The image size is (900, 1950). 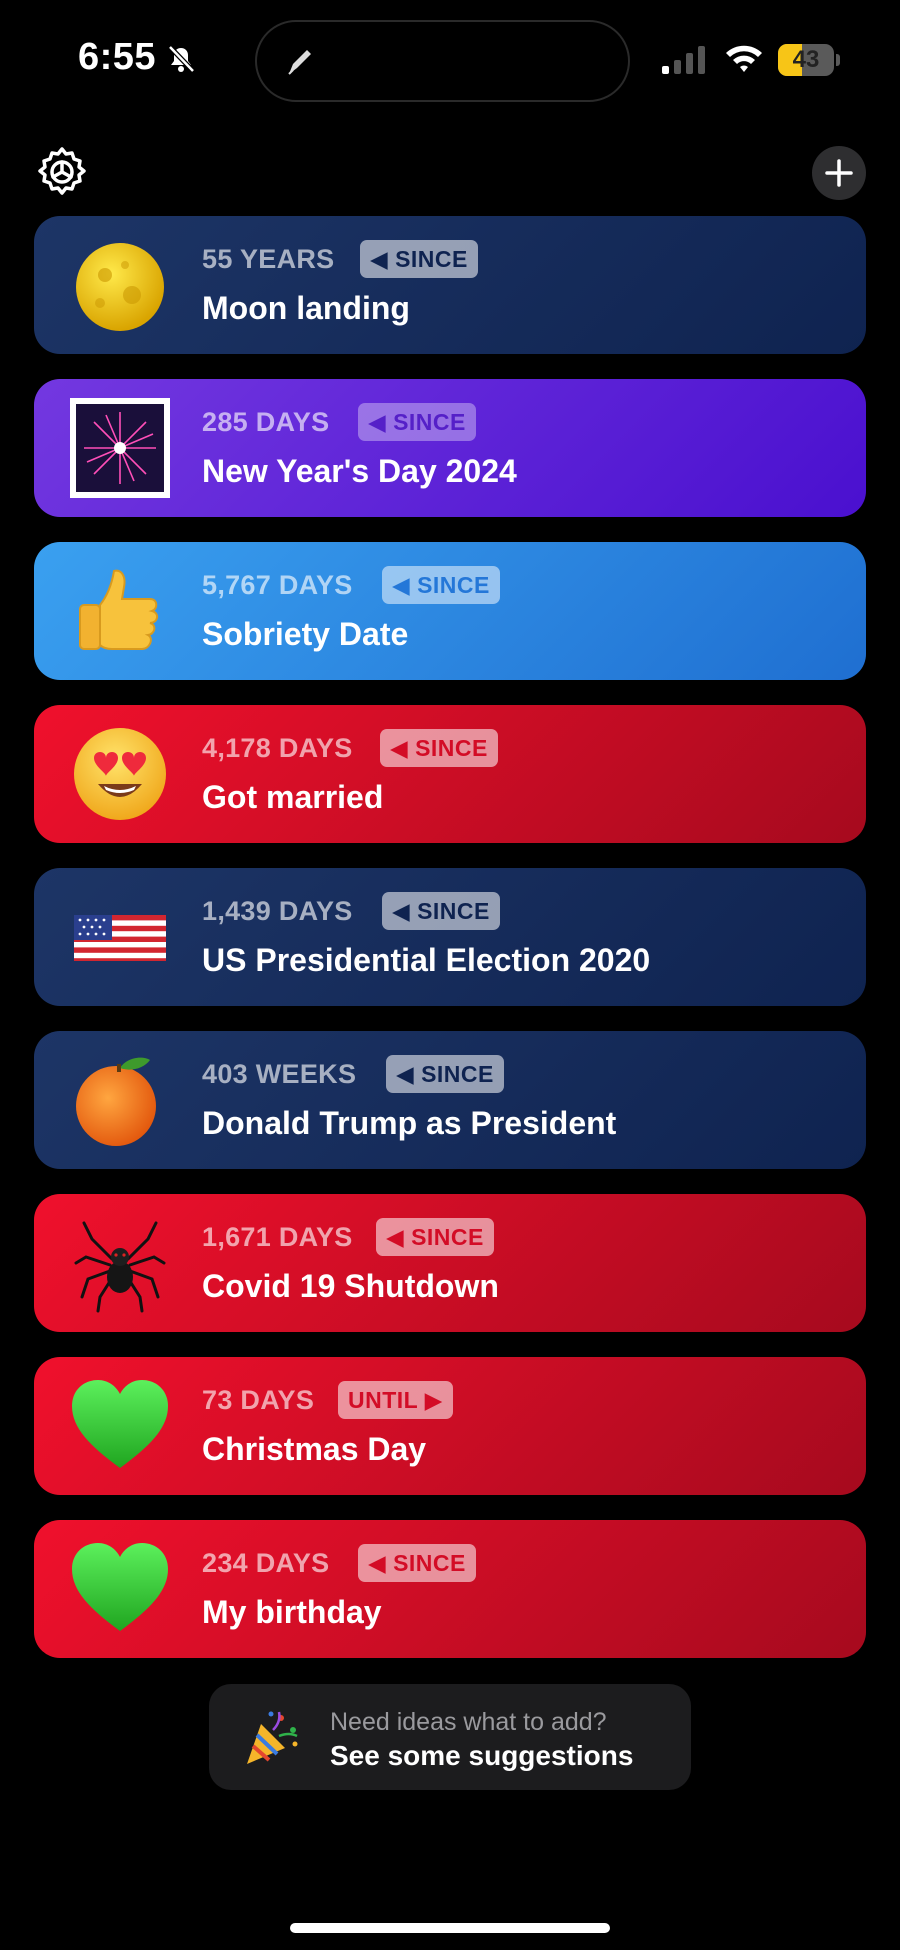 What do you see at coordinates (395, 1400) in the screenshot?
I see `direction-badge: UNTIL ▶` at bounding box center [395, 1400].